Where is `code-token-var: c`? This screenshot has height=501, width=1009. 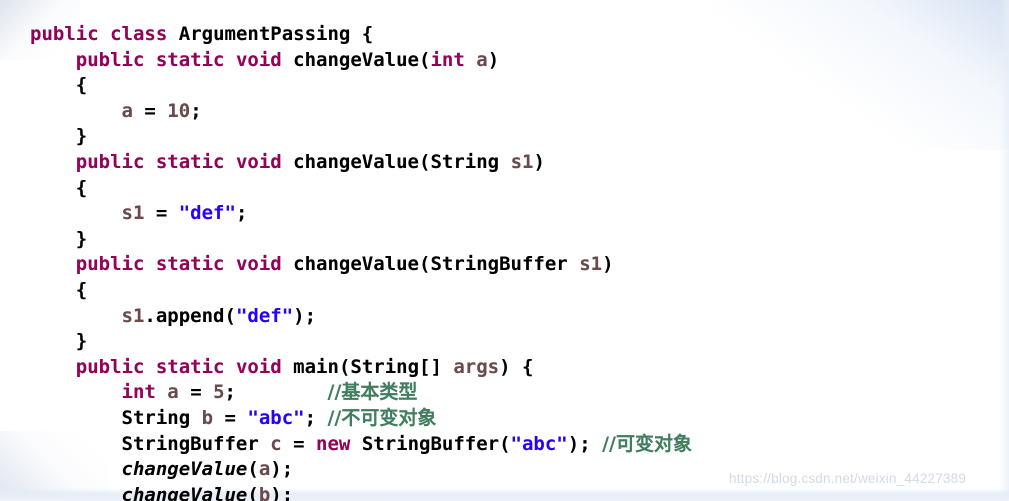 code-token-var: c is located at coordinates (276, 443).